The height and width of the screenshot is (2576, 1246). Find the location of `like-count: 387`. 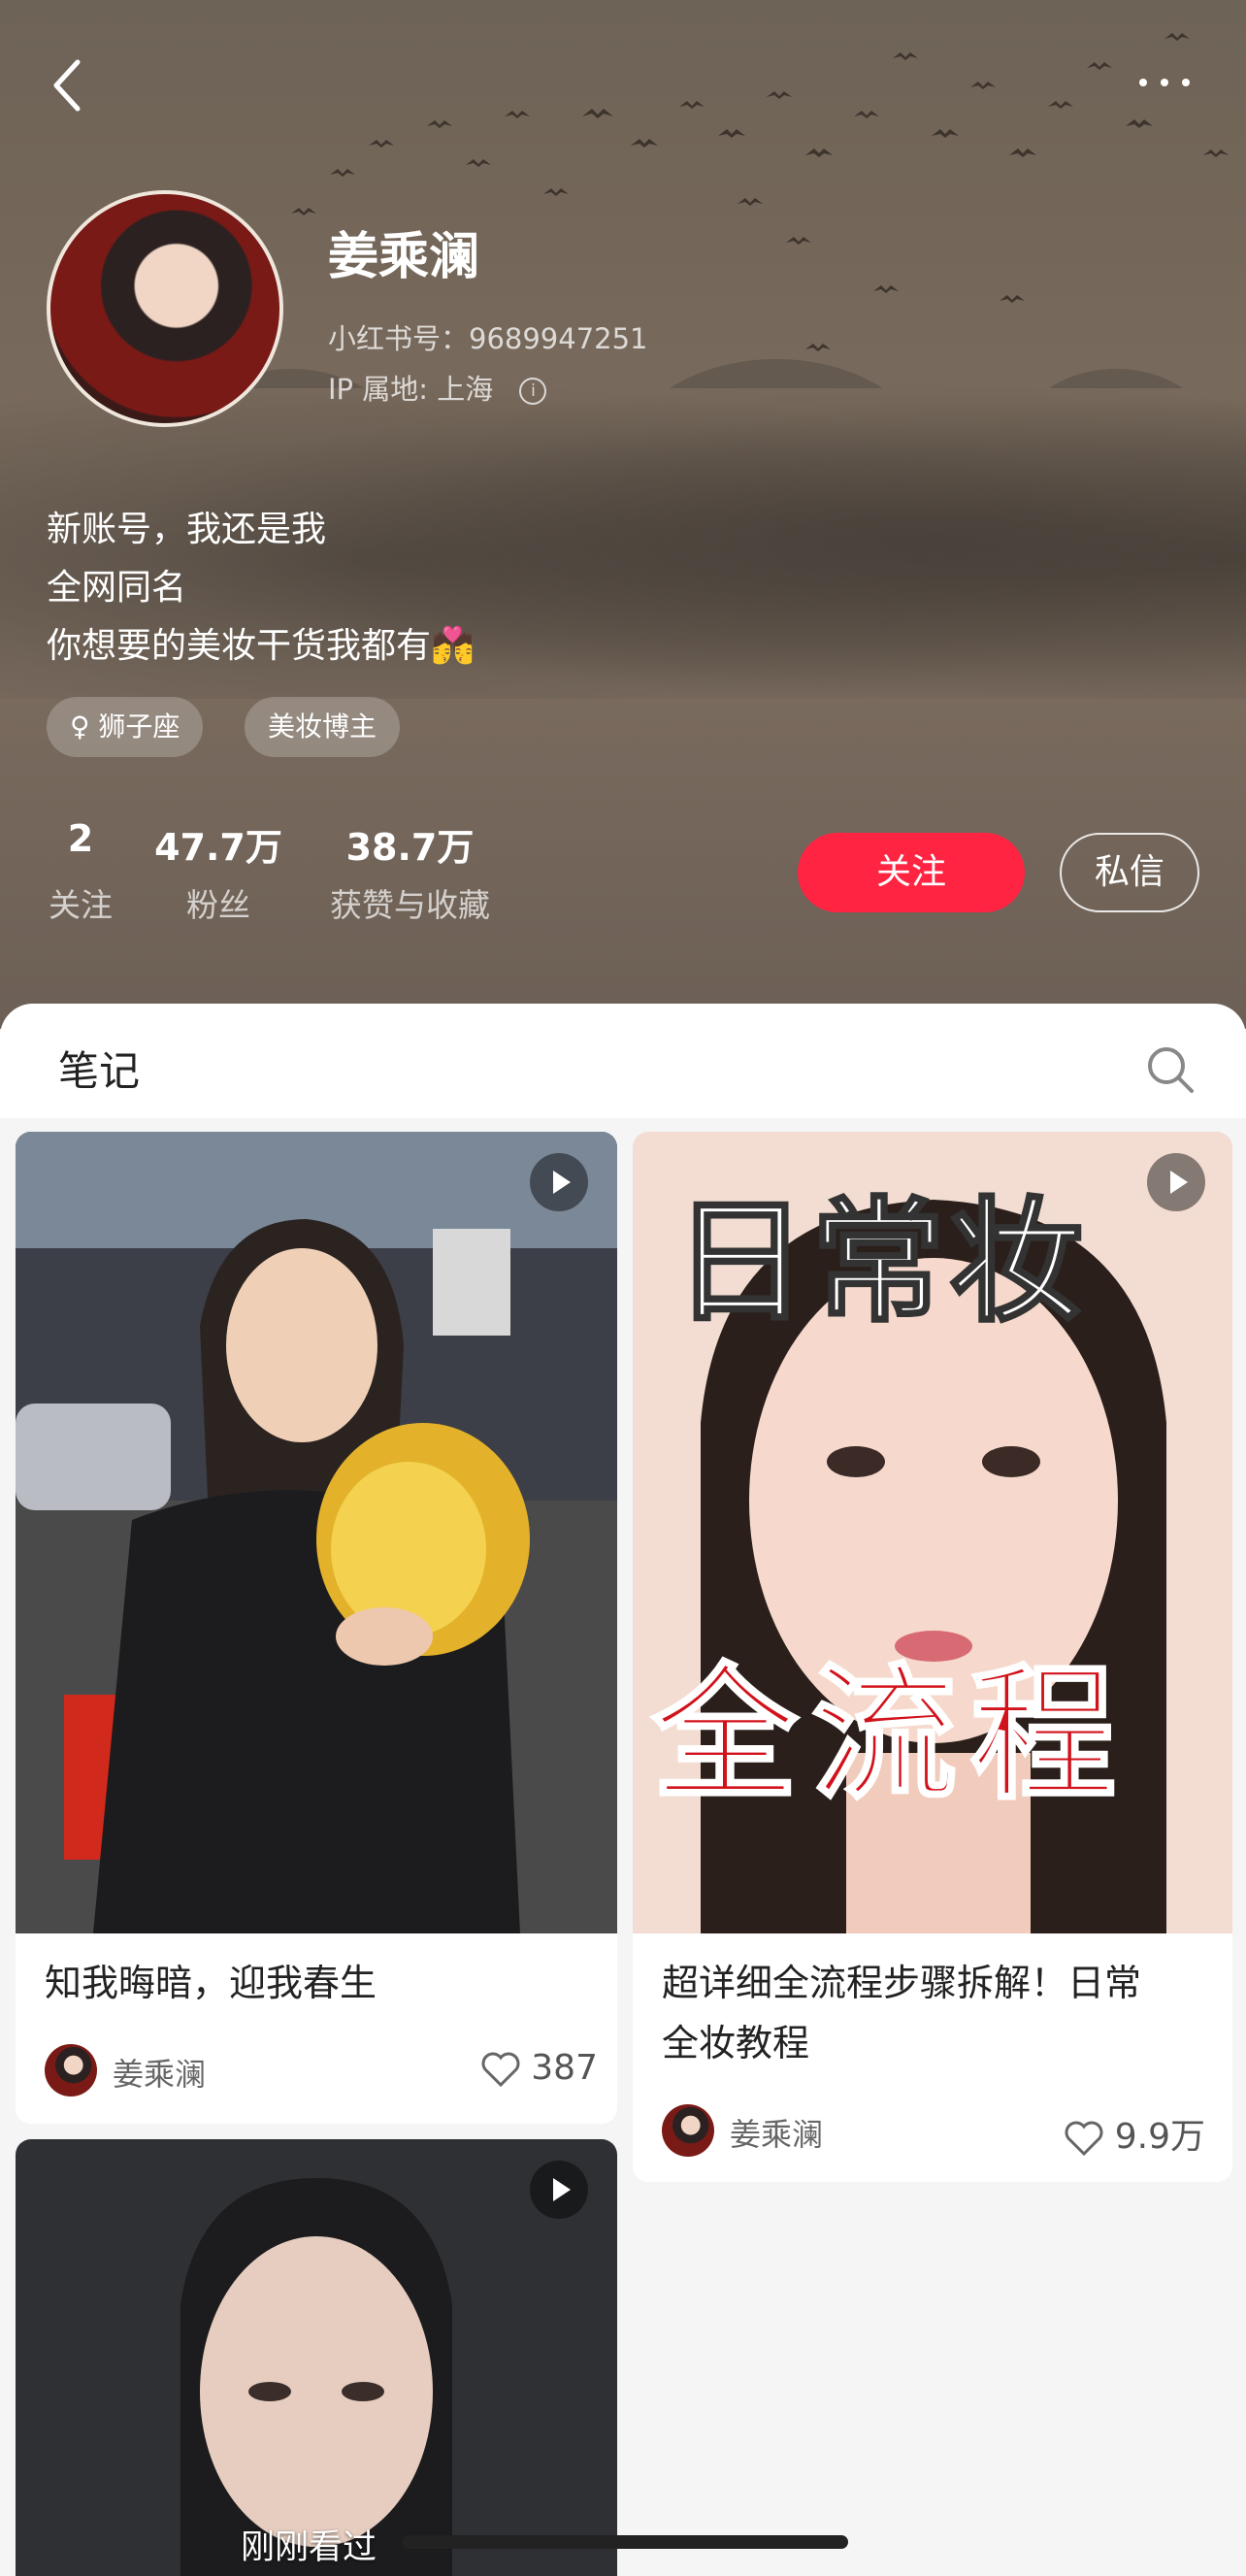

like-count: 387 is located at coordinates (530, 2068).